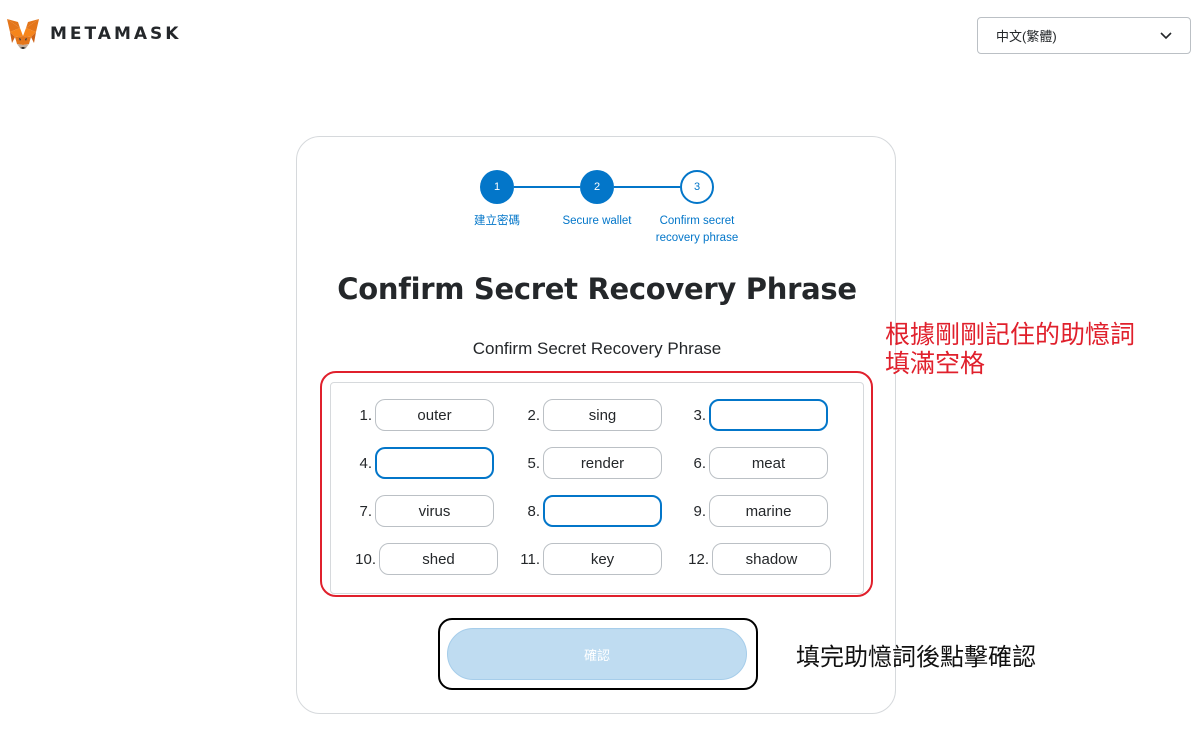  What do you see at coordinates (1084, 35) in the screenshot?
I see `language-select: 中文(繁體)` at bounding box center [1084, 35].